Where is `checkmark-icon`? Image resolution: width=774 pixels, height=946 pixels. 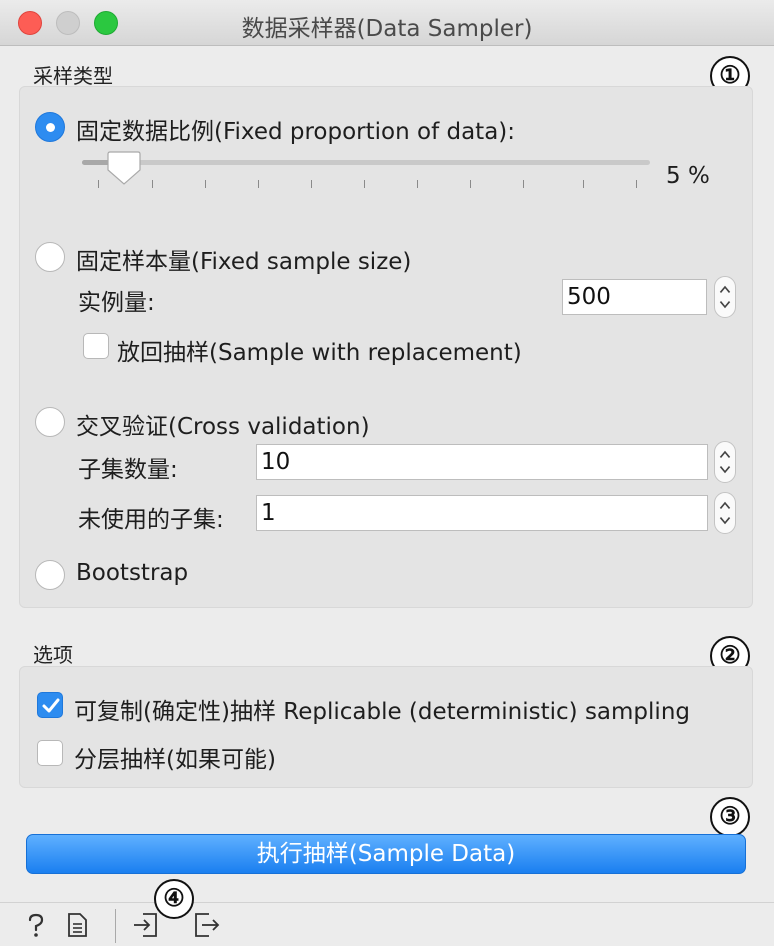 checkmark-icon is located at coordinates (51, 705).